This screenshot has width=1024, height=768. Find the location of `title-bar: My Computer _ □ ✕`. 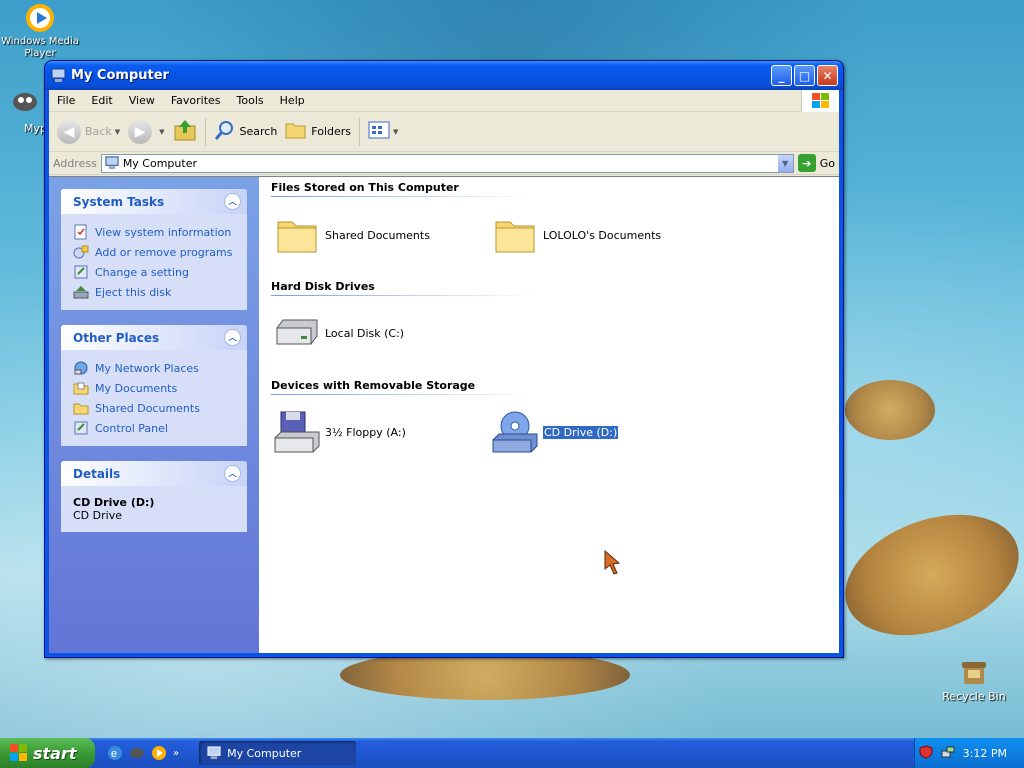

title-bar: My Computer _ □ ✕ is located at coordinates (444, 75).